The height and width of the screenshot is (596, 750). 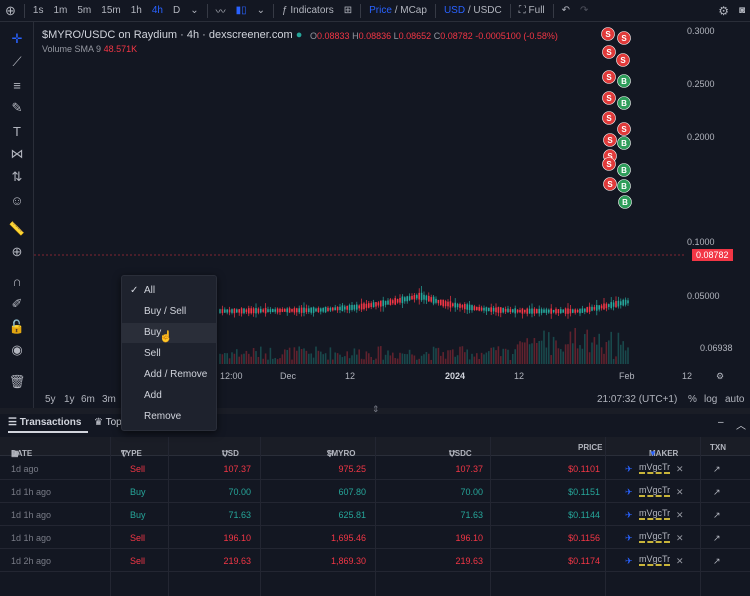 What do you see at coordinates (473, 10) in the screenshot?
I see `currency-toggle: USD / USDC` at bounding box center [473, 10].